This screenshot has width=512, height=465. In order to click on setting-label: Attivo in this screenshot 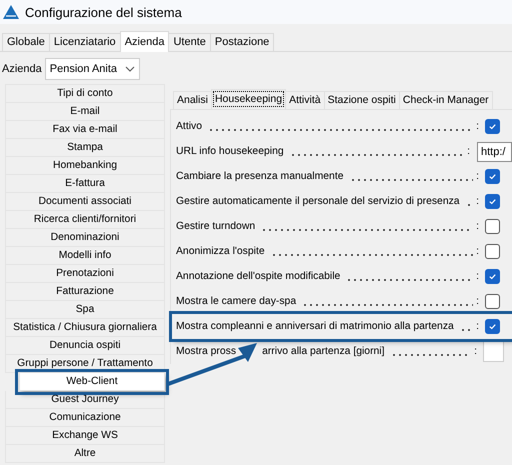, I will do `click(189, 126)`.